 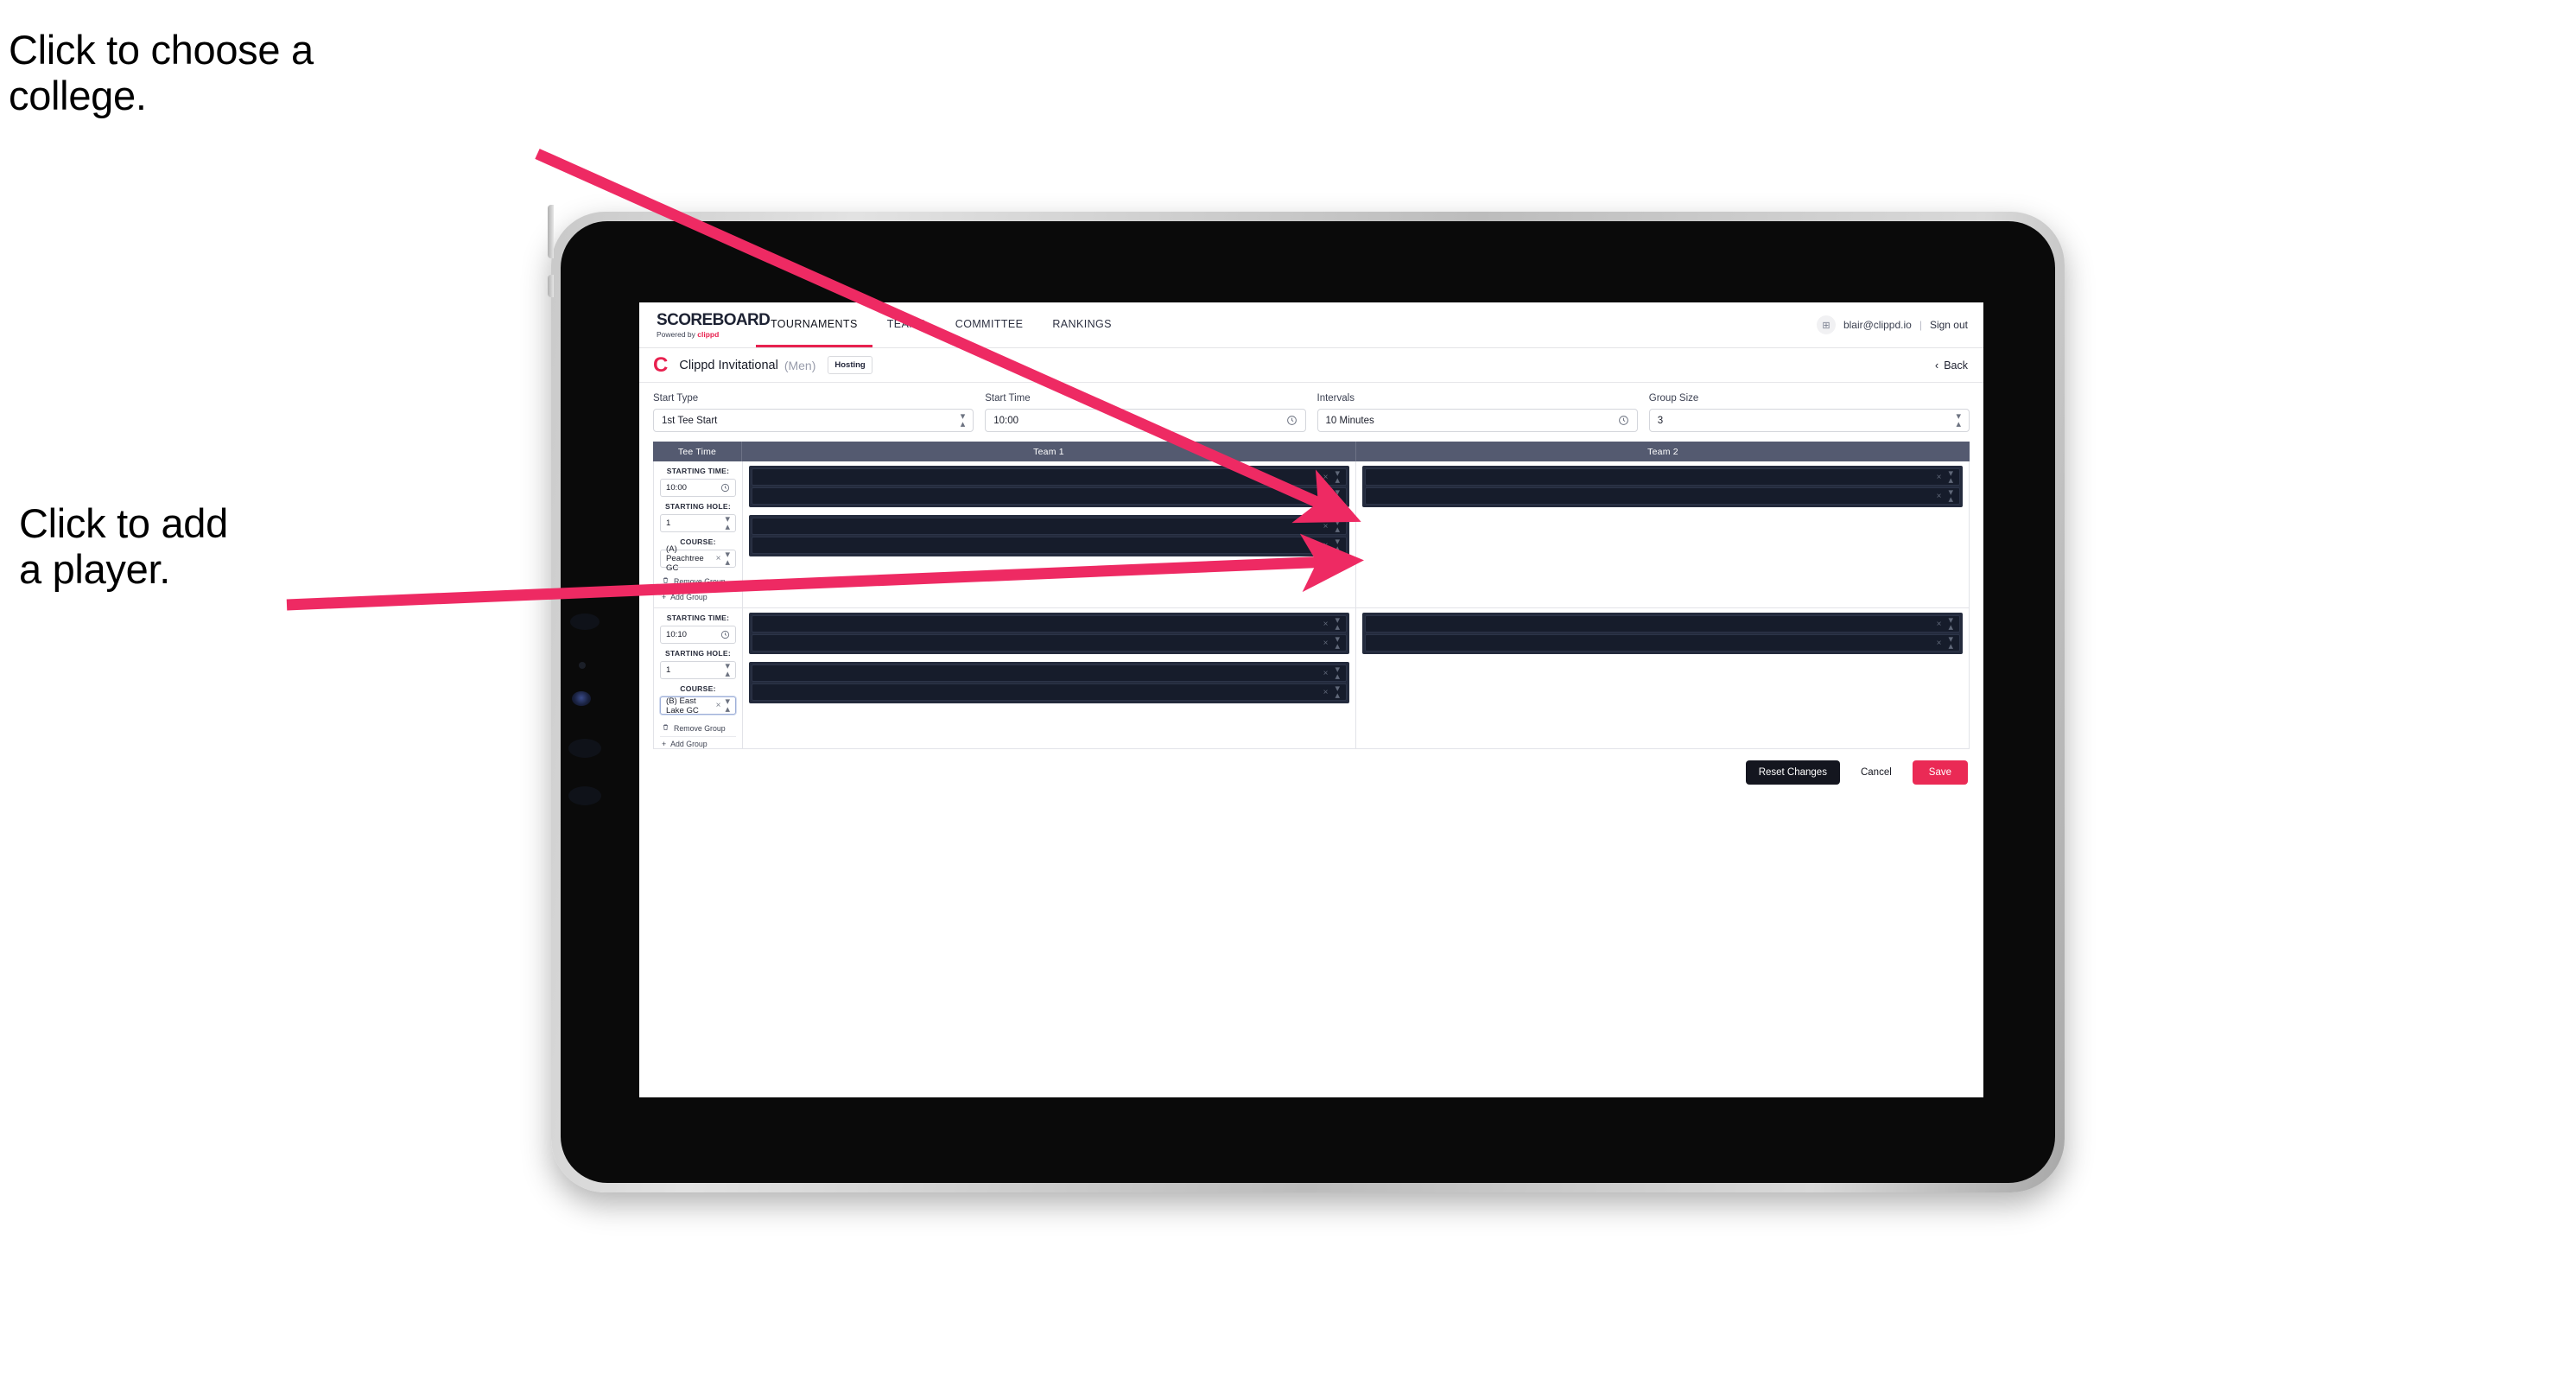 What do you see at coordinates (661, 365) in the screenshot?
I see `clippd-logo-icon: C` at bounding box center [661, 365].